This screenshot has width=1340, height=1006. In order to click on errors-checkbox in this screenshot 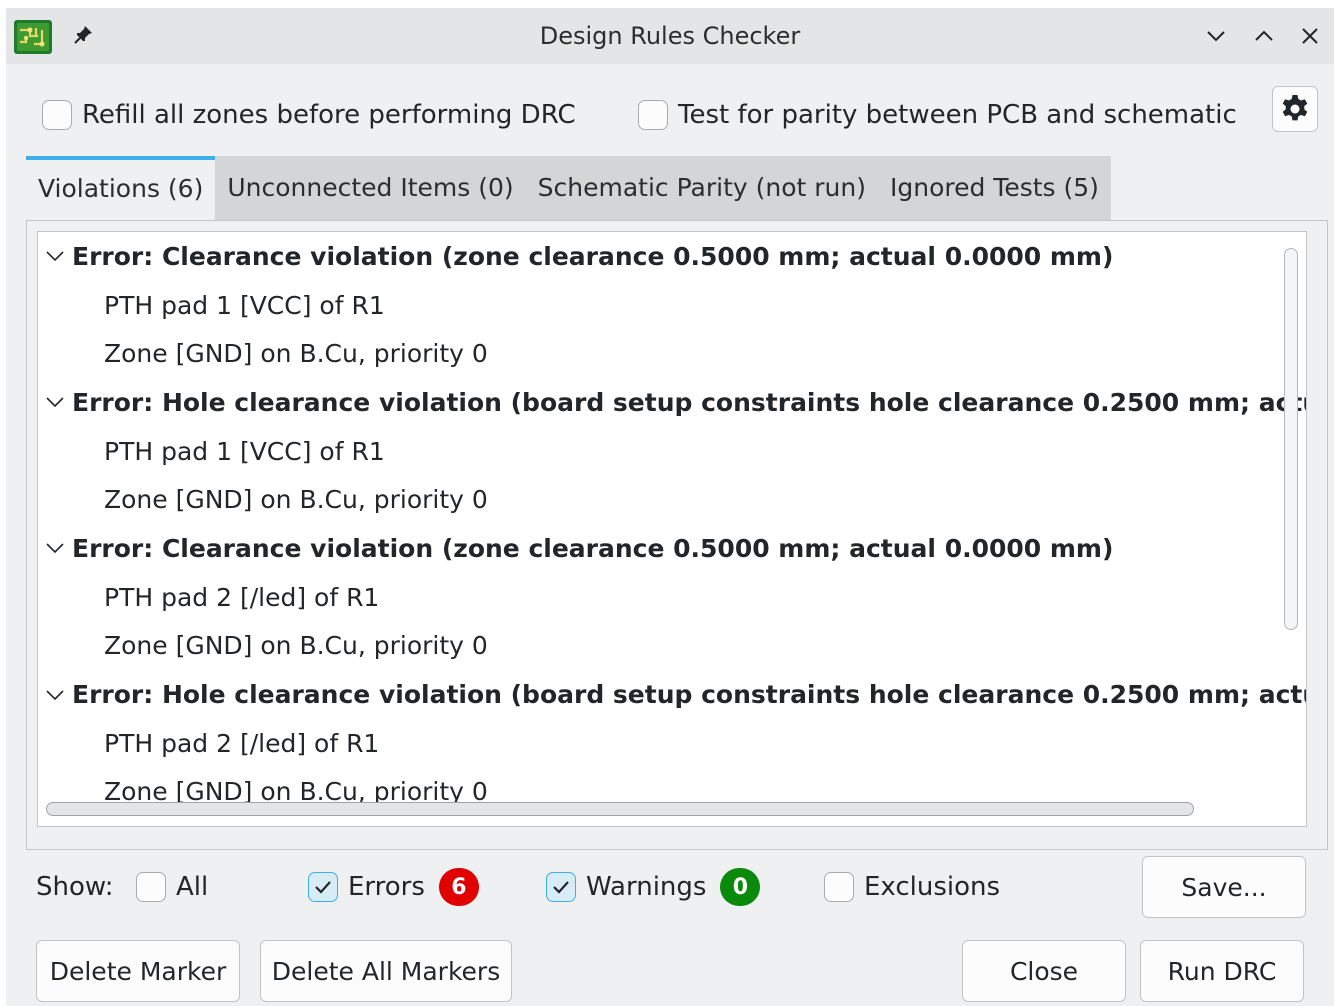, I will do `click(323, 887)`.